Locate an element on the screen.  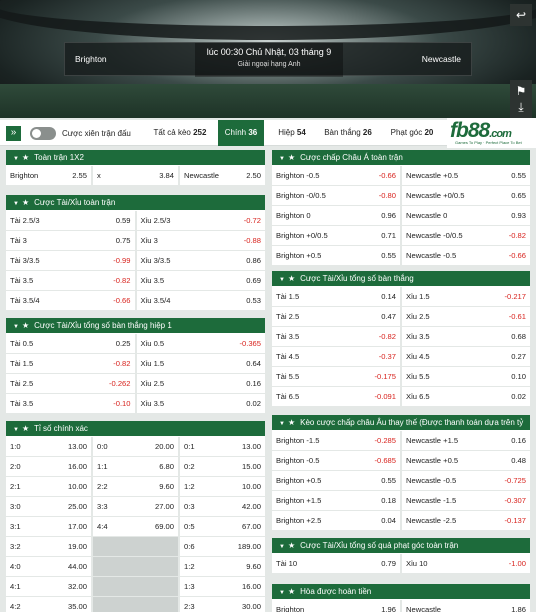
odds-cell: 3:3 27.00 is located at coordinates (135, 506).